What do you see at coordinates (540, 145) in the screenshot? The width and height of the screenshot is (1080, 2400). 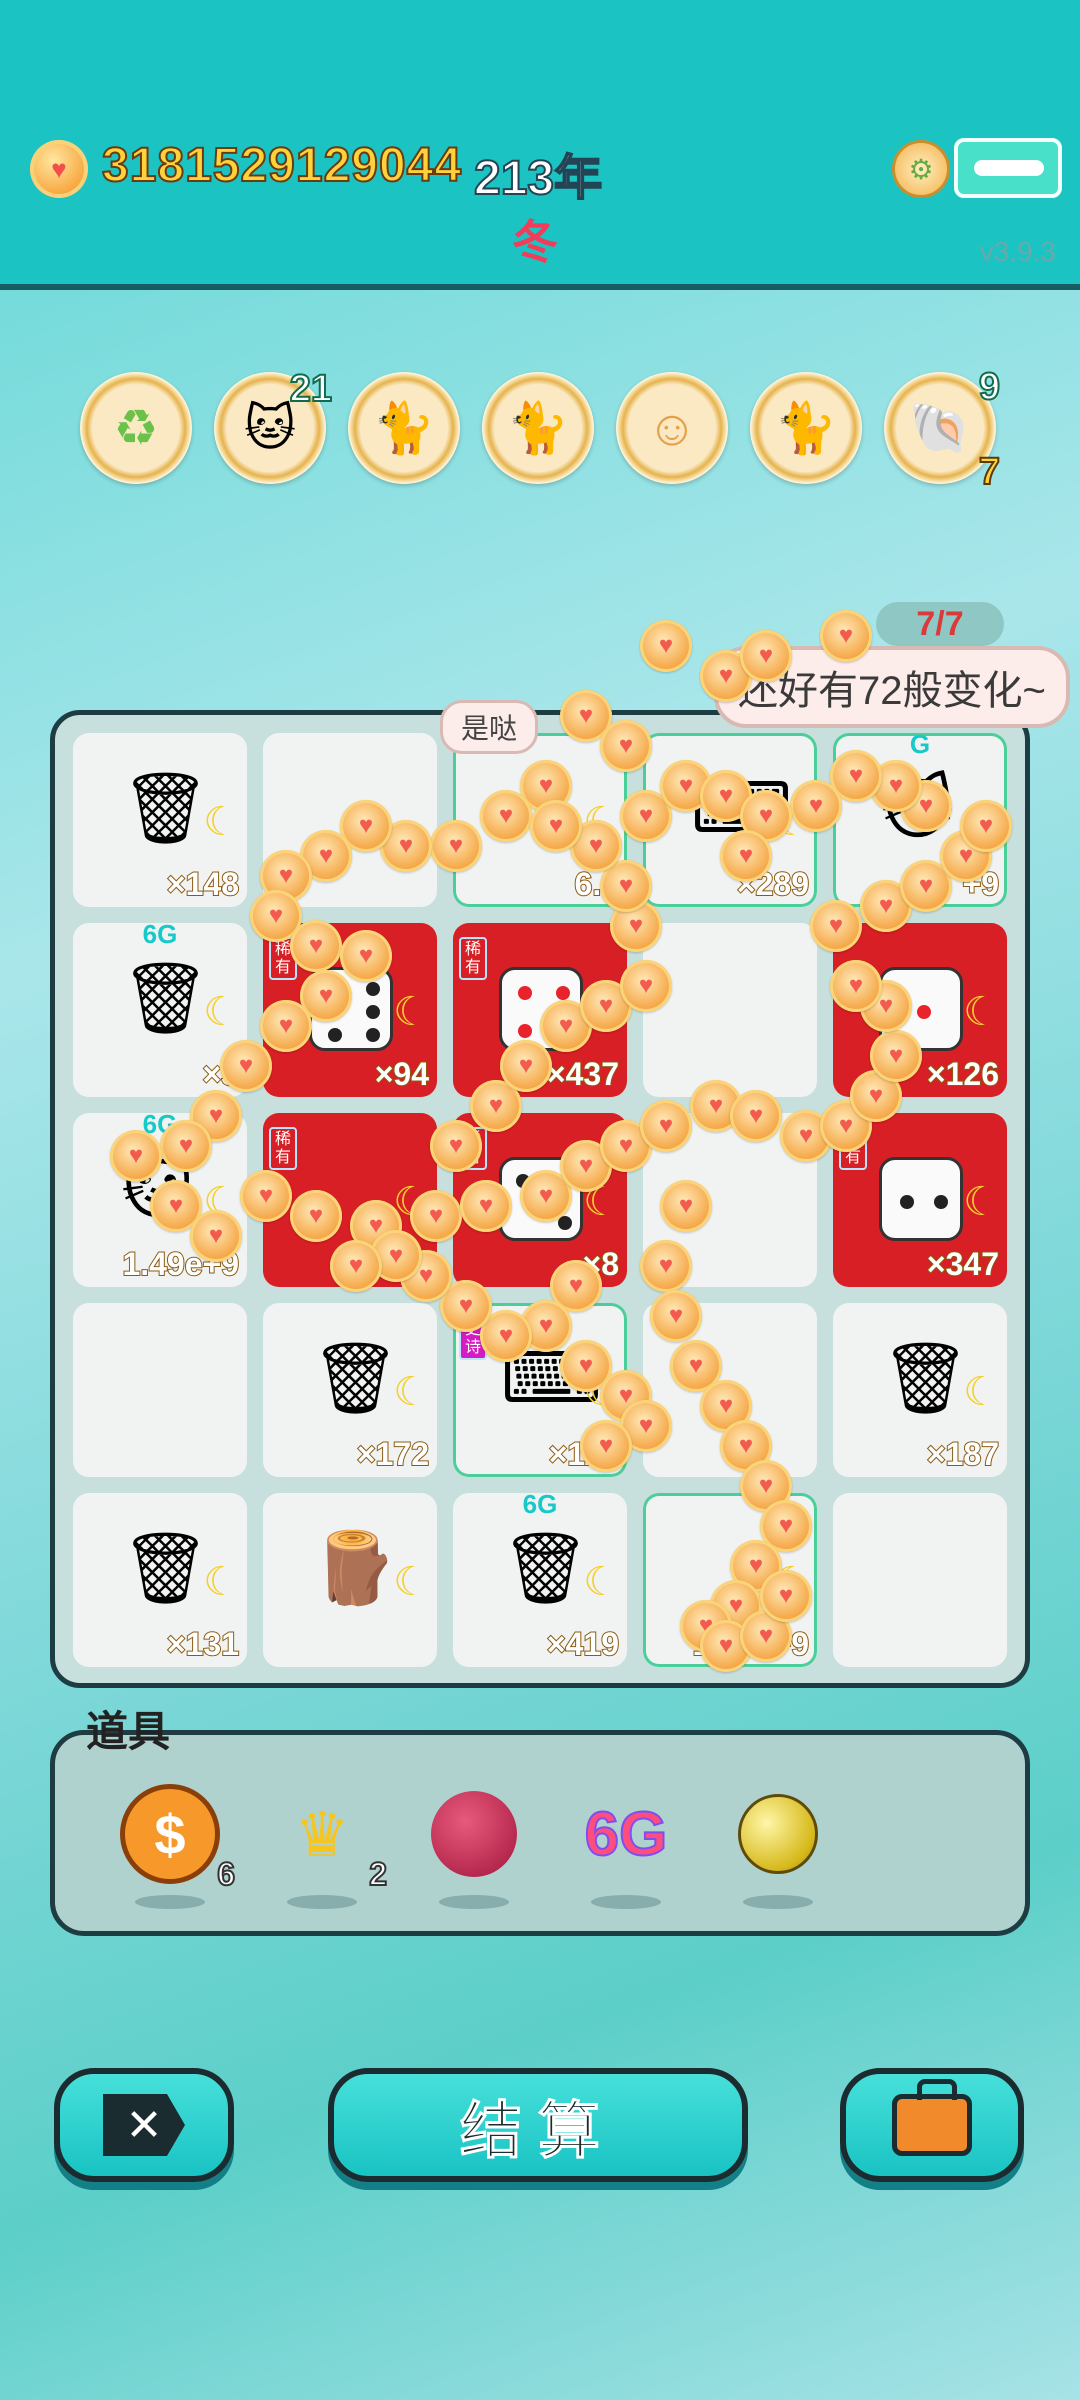 I see `top-bar: ♥ 3181529129044 213年 冬 v3.9.3 ⚙` at bounding box center [540, 145].